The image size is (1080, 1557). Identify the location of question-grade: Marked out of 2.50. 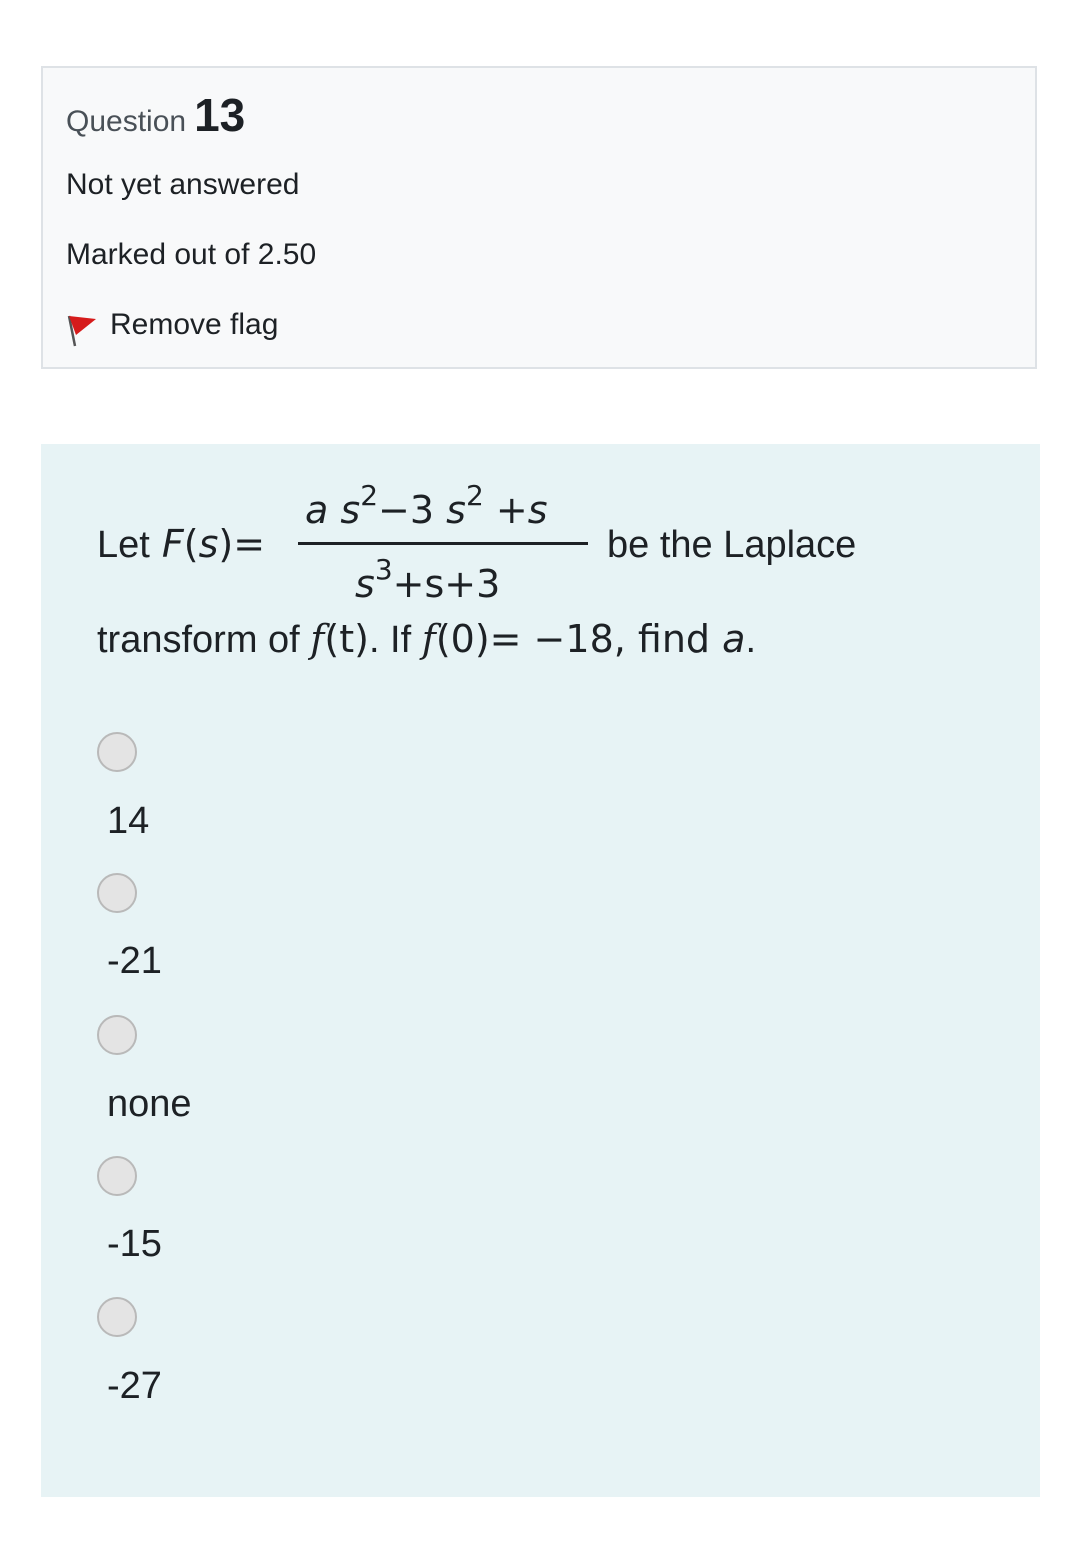
(191, 254).